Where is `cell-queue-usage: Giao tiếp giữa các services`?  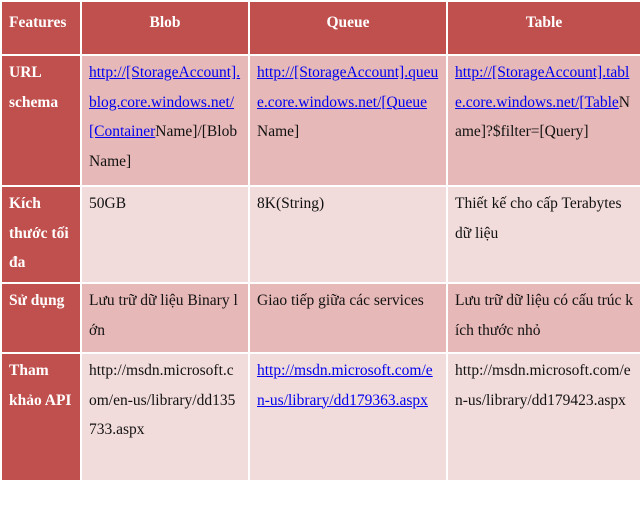 cell-queue-usage: Giao tiếp giữa các services is located at coordinates (348, 318).